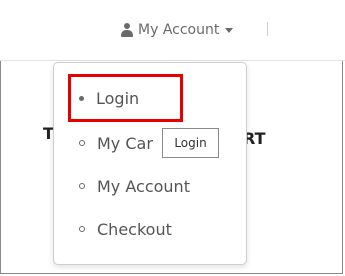 The height and width of the screenshot is (276, 345). Describe the element at coordinates (127, 30) in the screenshot. I see `user-icon` at that location.